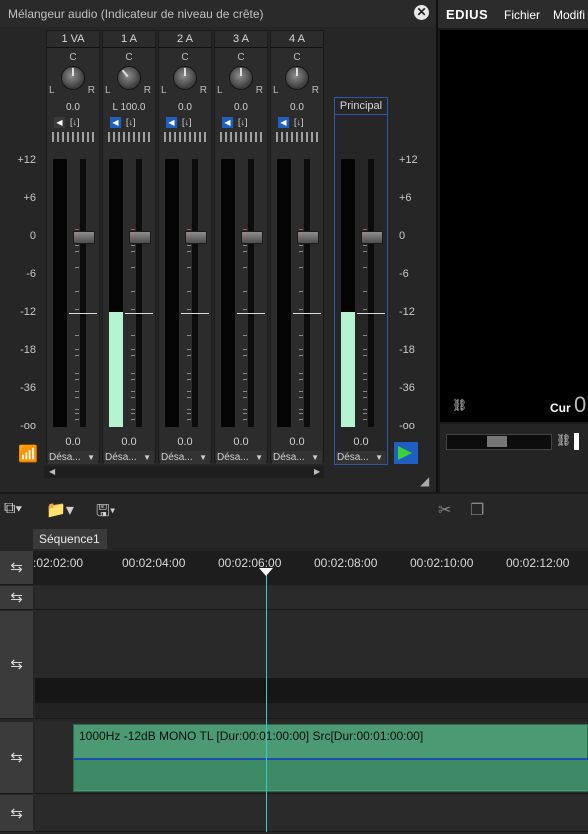 The width and height of the screenshot is (588, 834). I want to click on copy-icon: ❐, so click(477, 510).